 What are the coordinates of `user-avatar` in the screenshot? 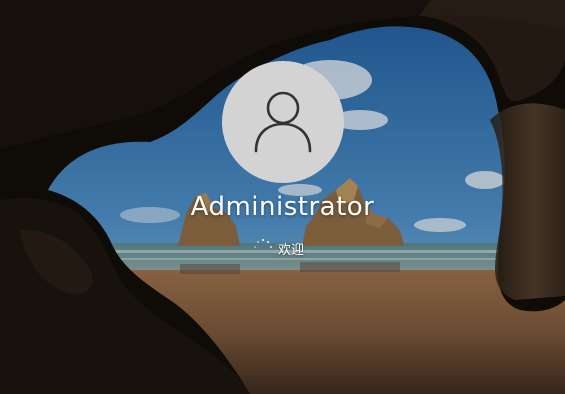 It's located at (283, 122).